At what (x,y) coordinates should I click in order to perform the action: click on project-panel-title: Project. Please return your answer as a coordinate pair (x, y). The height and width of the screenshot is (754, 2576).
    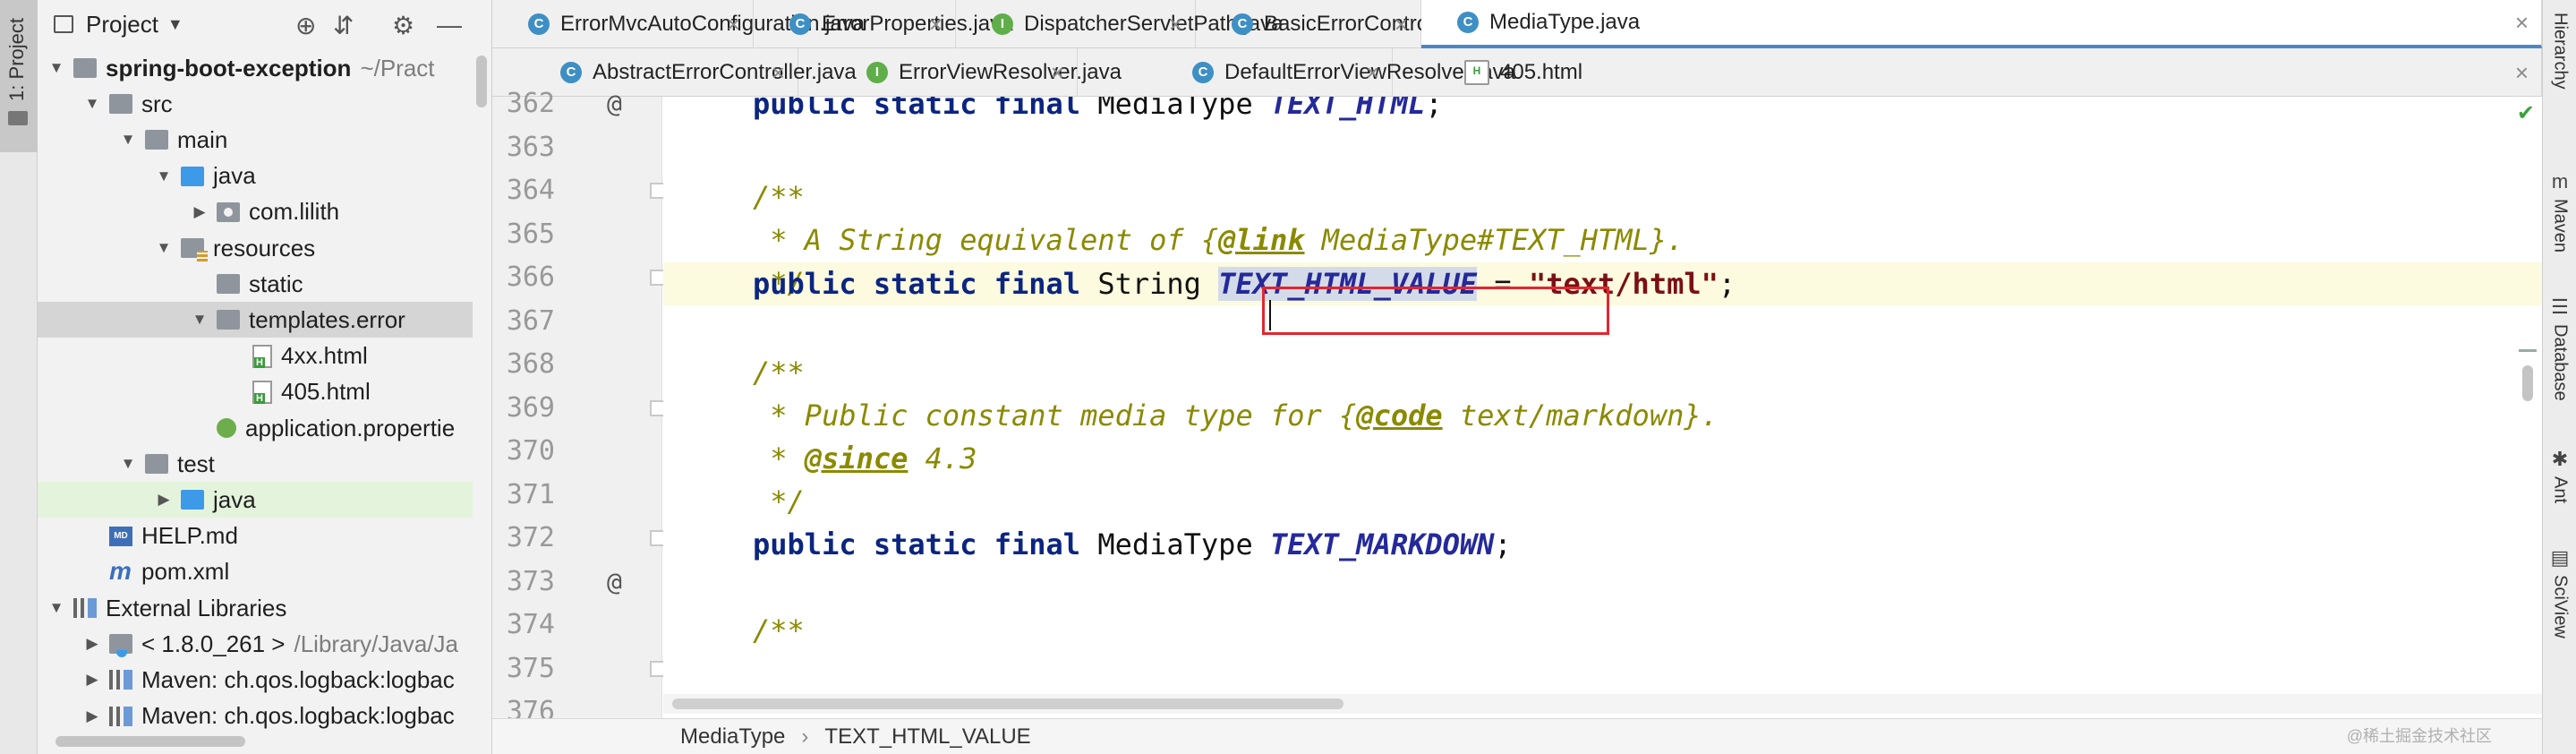
    Looking at the image, I should click on (122, 25).